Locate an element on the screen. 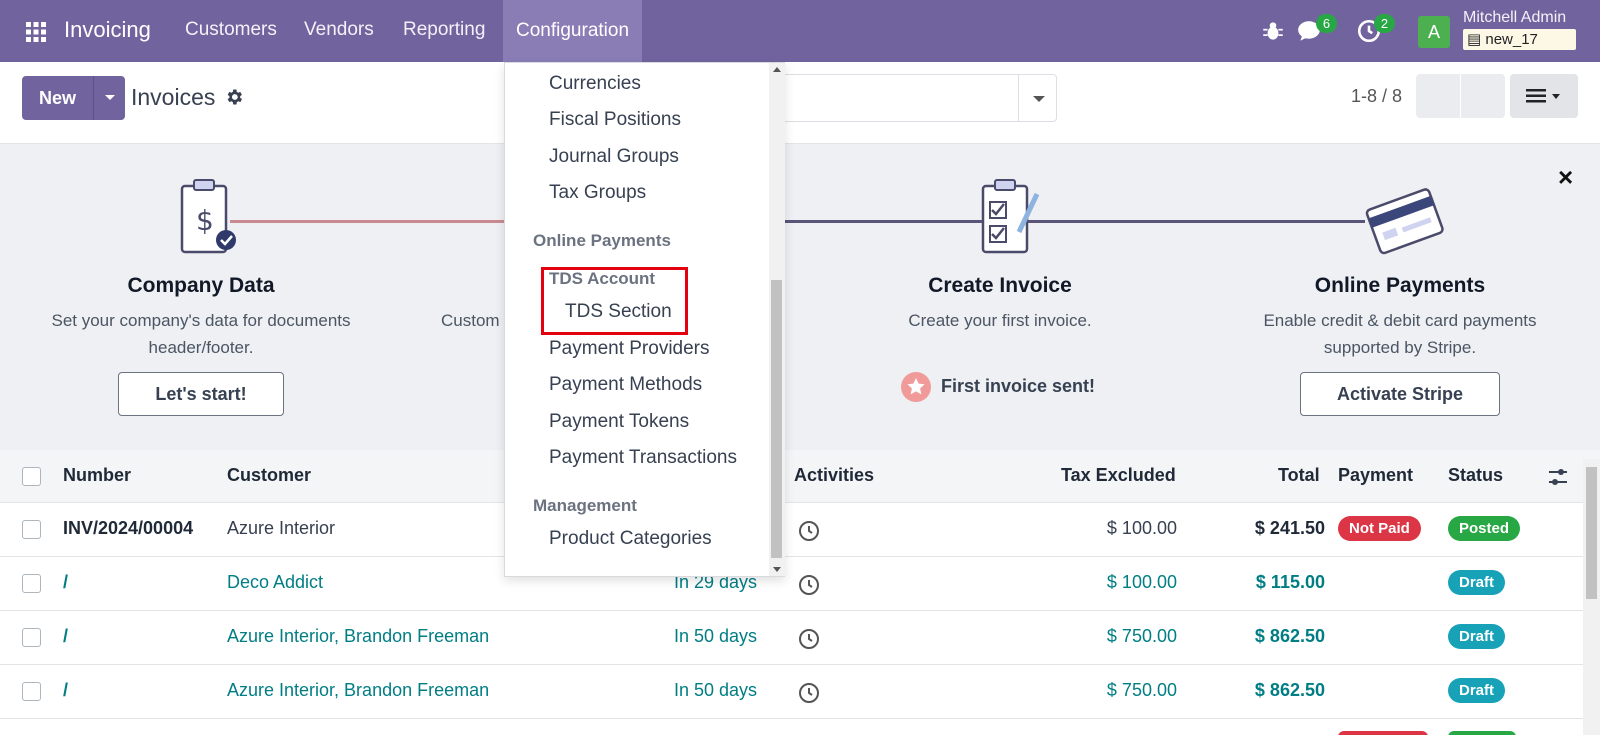 The image size is (1600, 735). column-activities: Activities is located at coordinates (834, 475).